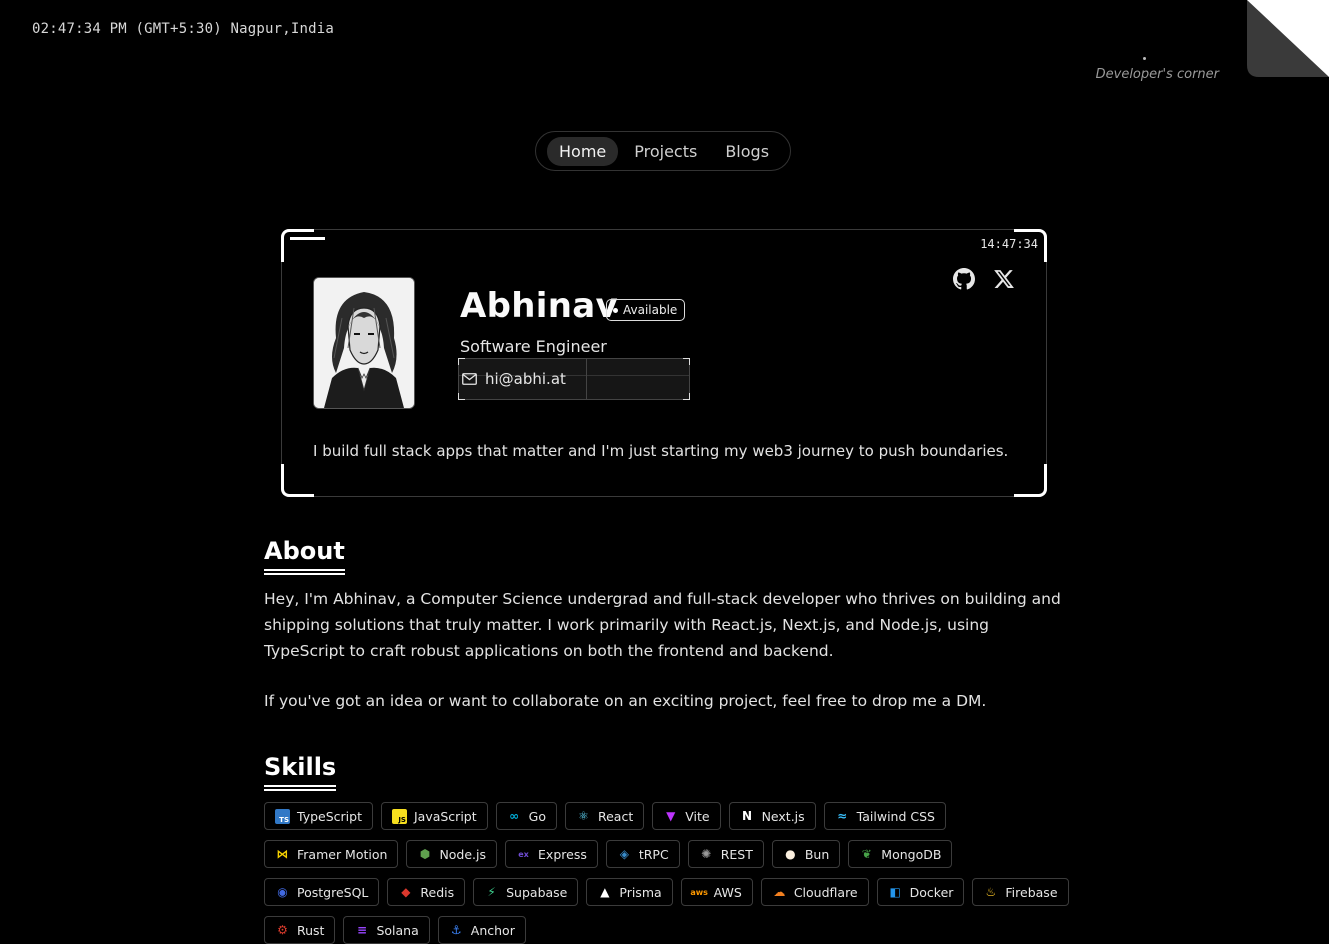  Describe the element at coordinates (991, 892) in the screenshot. I see `firebase-icon: ♨` at that location.